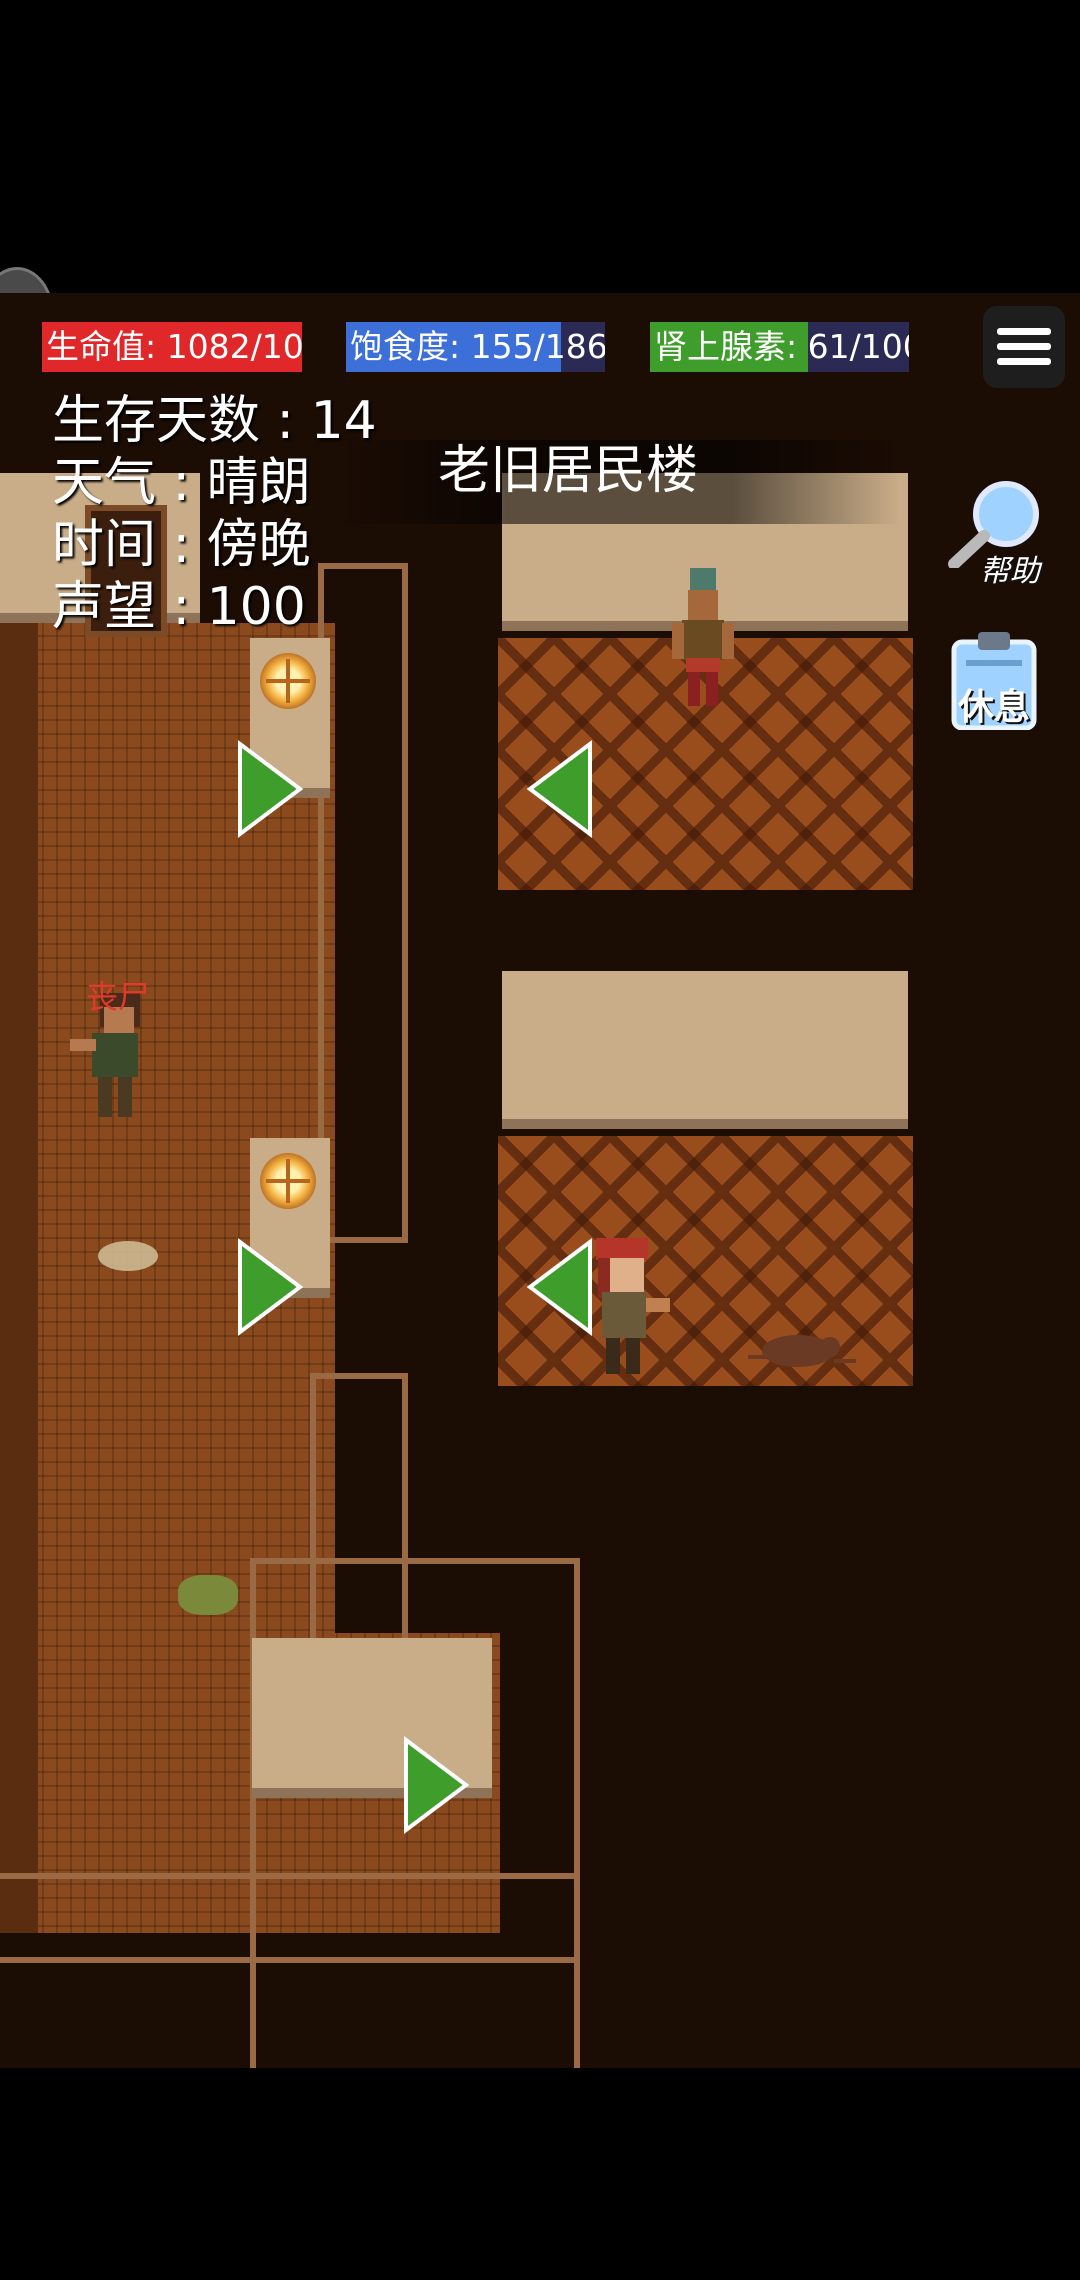  I want to click on bones-item, so click(128, 1256).